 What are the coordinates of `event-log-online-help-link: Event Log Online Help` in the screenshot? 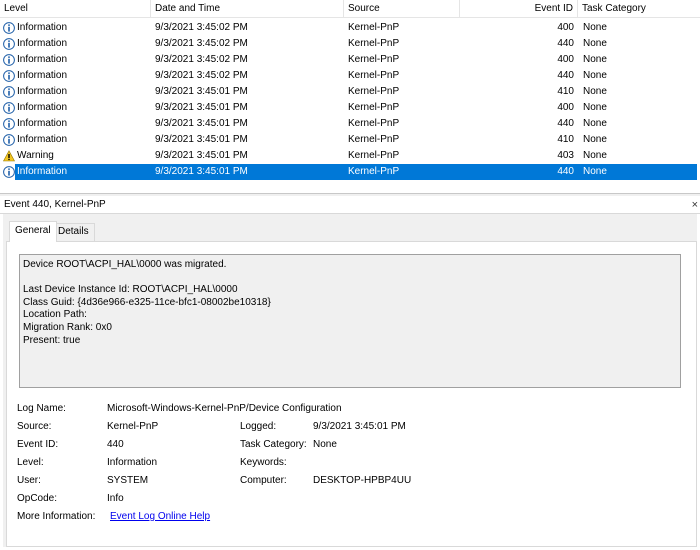 It's located at (160, 516).